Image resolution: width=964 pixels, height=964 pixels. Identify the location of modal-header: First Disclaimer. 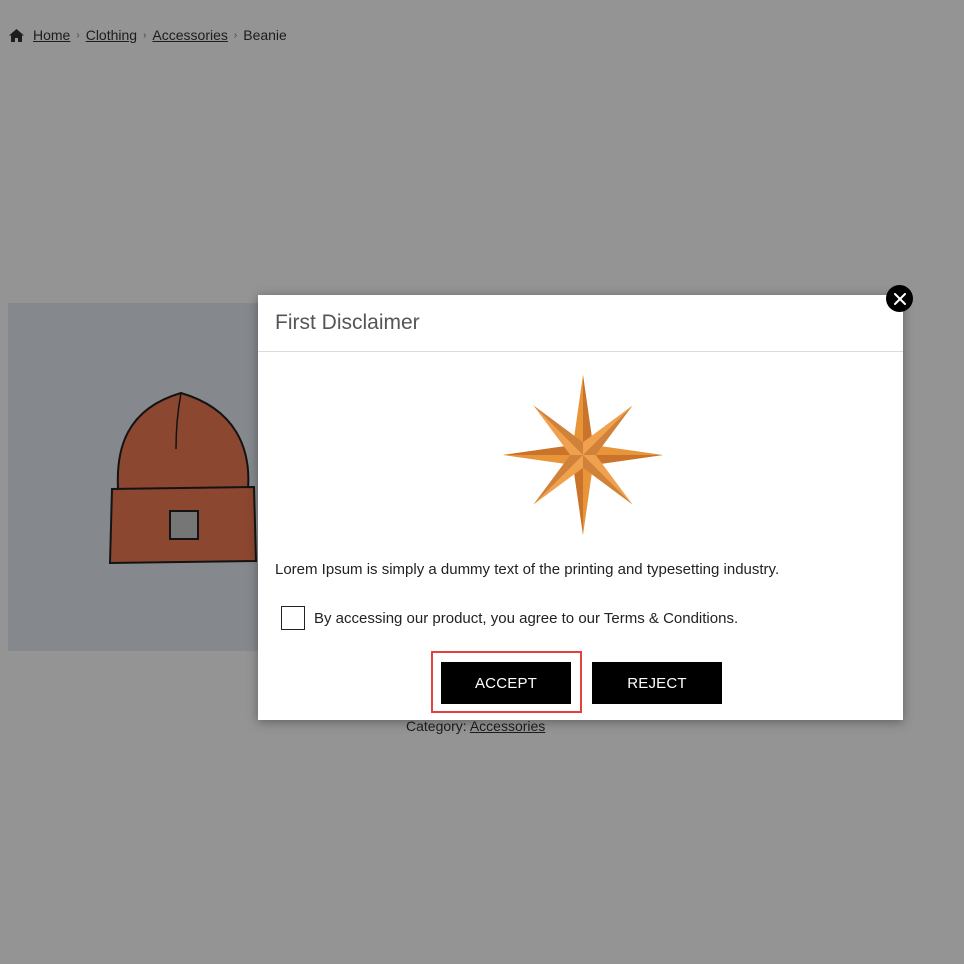
(580, 323).